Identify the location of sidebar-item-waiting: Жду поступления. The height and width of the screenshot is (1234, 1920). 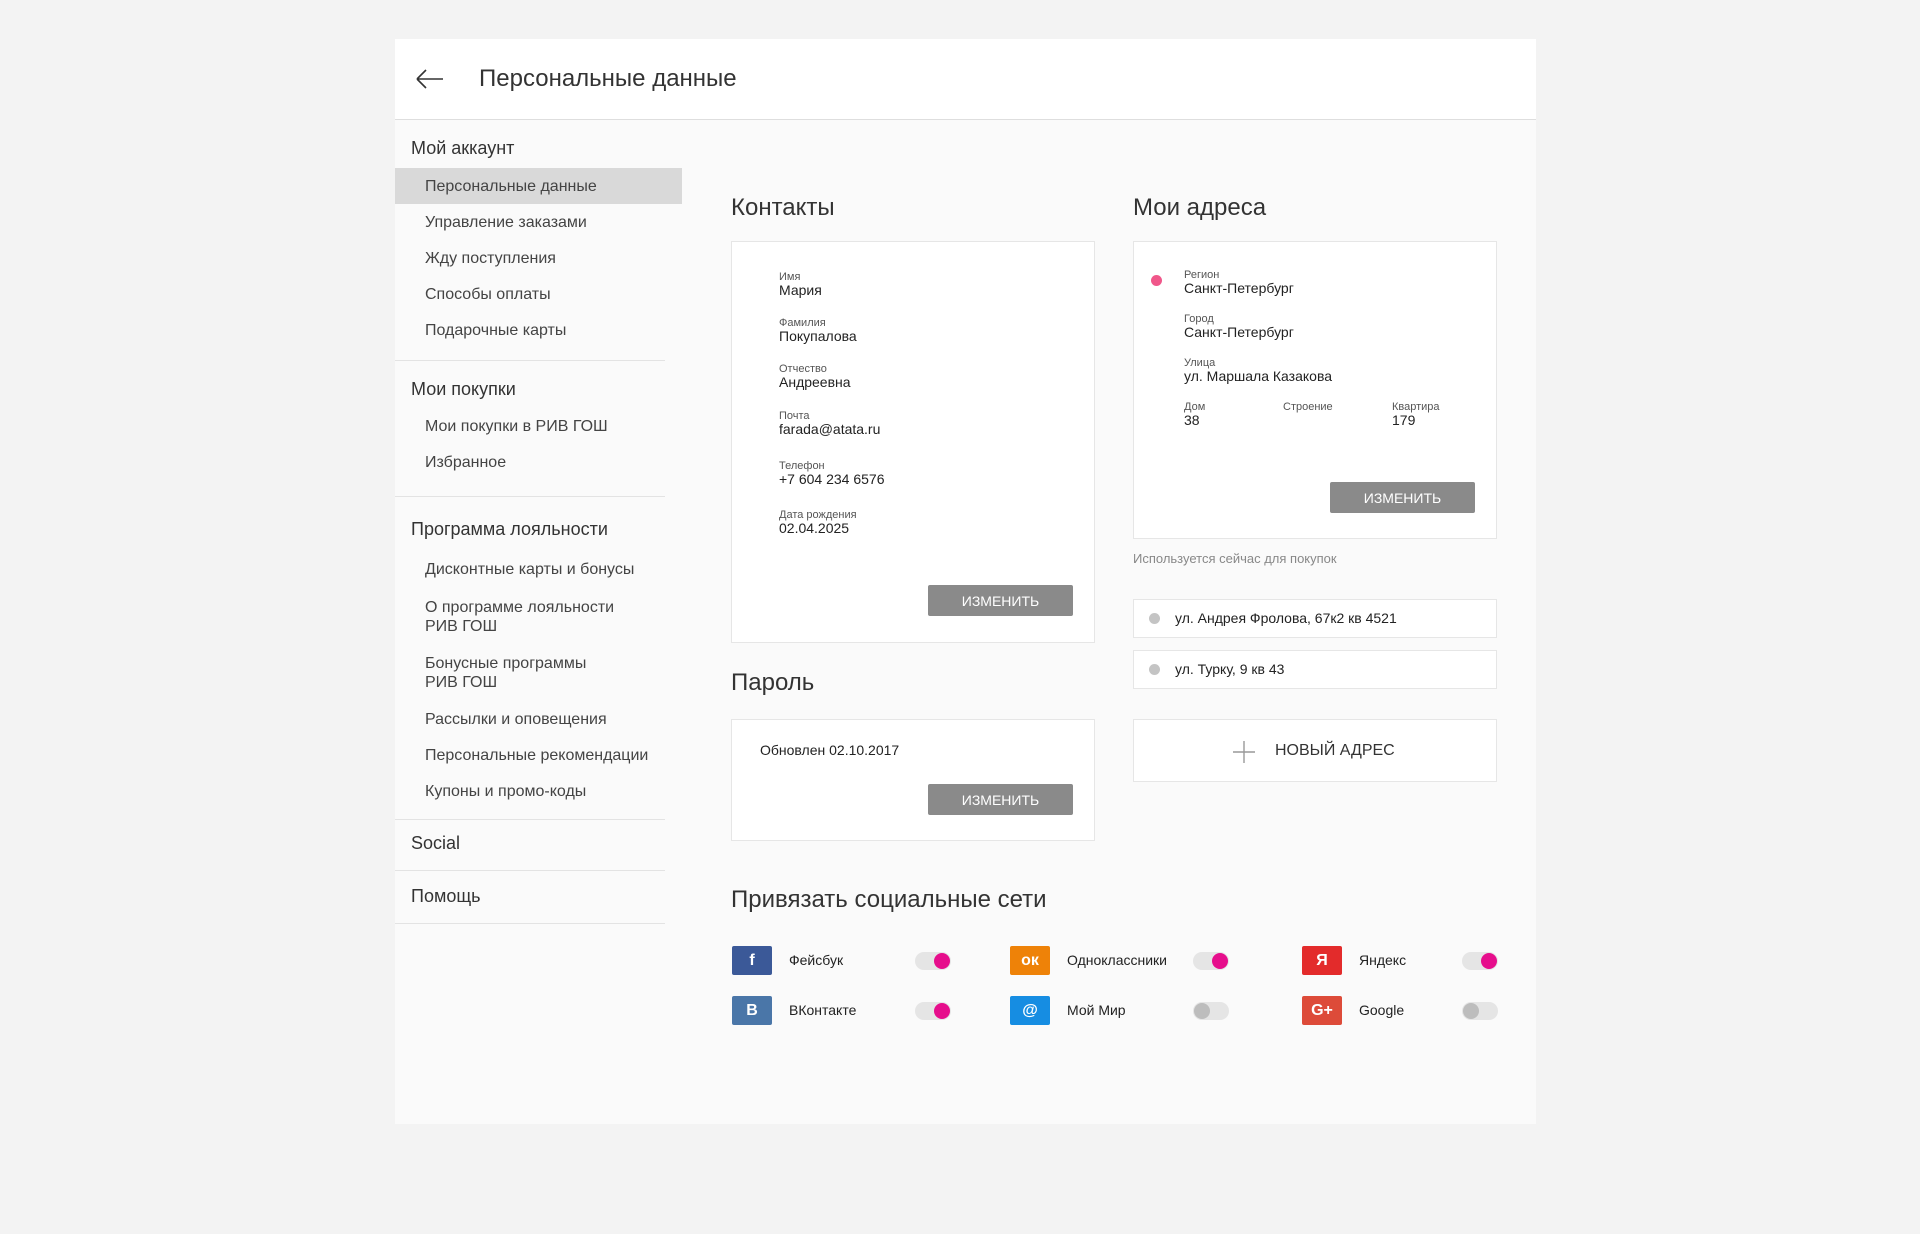
(490, 258).